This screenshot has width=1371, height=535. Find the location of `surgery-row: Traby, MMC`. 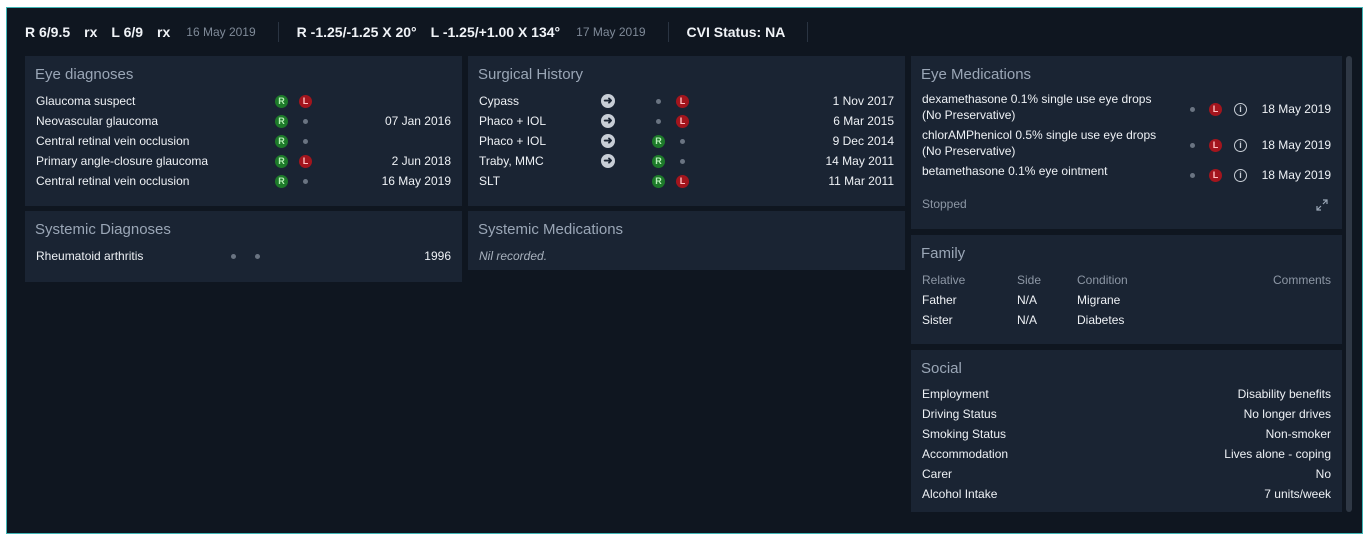

surgery-row: Traby, MMC is located at coordinates (511, 161).